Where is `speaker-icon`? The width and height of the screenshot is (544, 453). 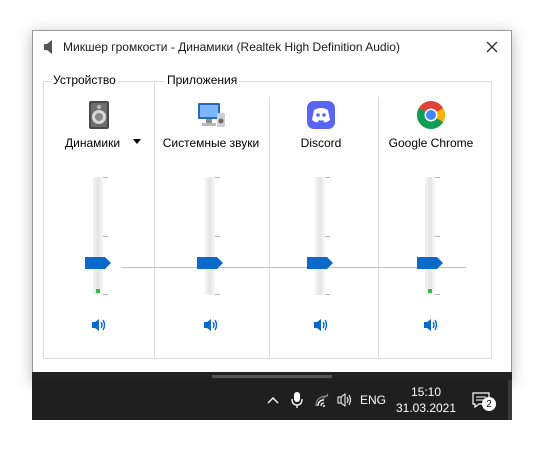 speaker-icon is located at coordinates (344, 400).